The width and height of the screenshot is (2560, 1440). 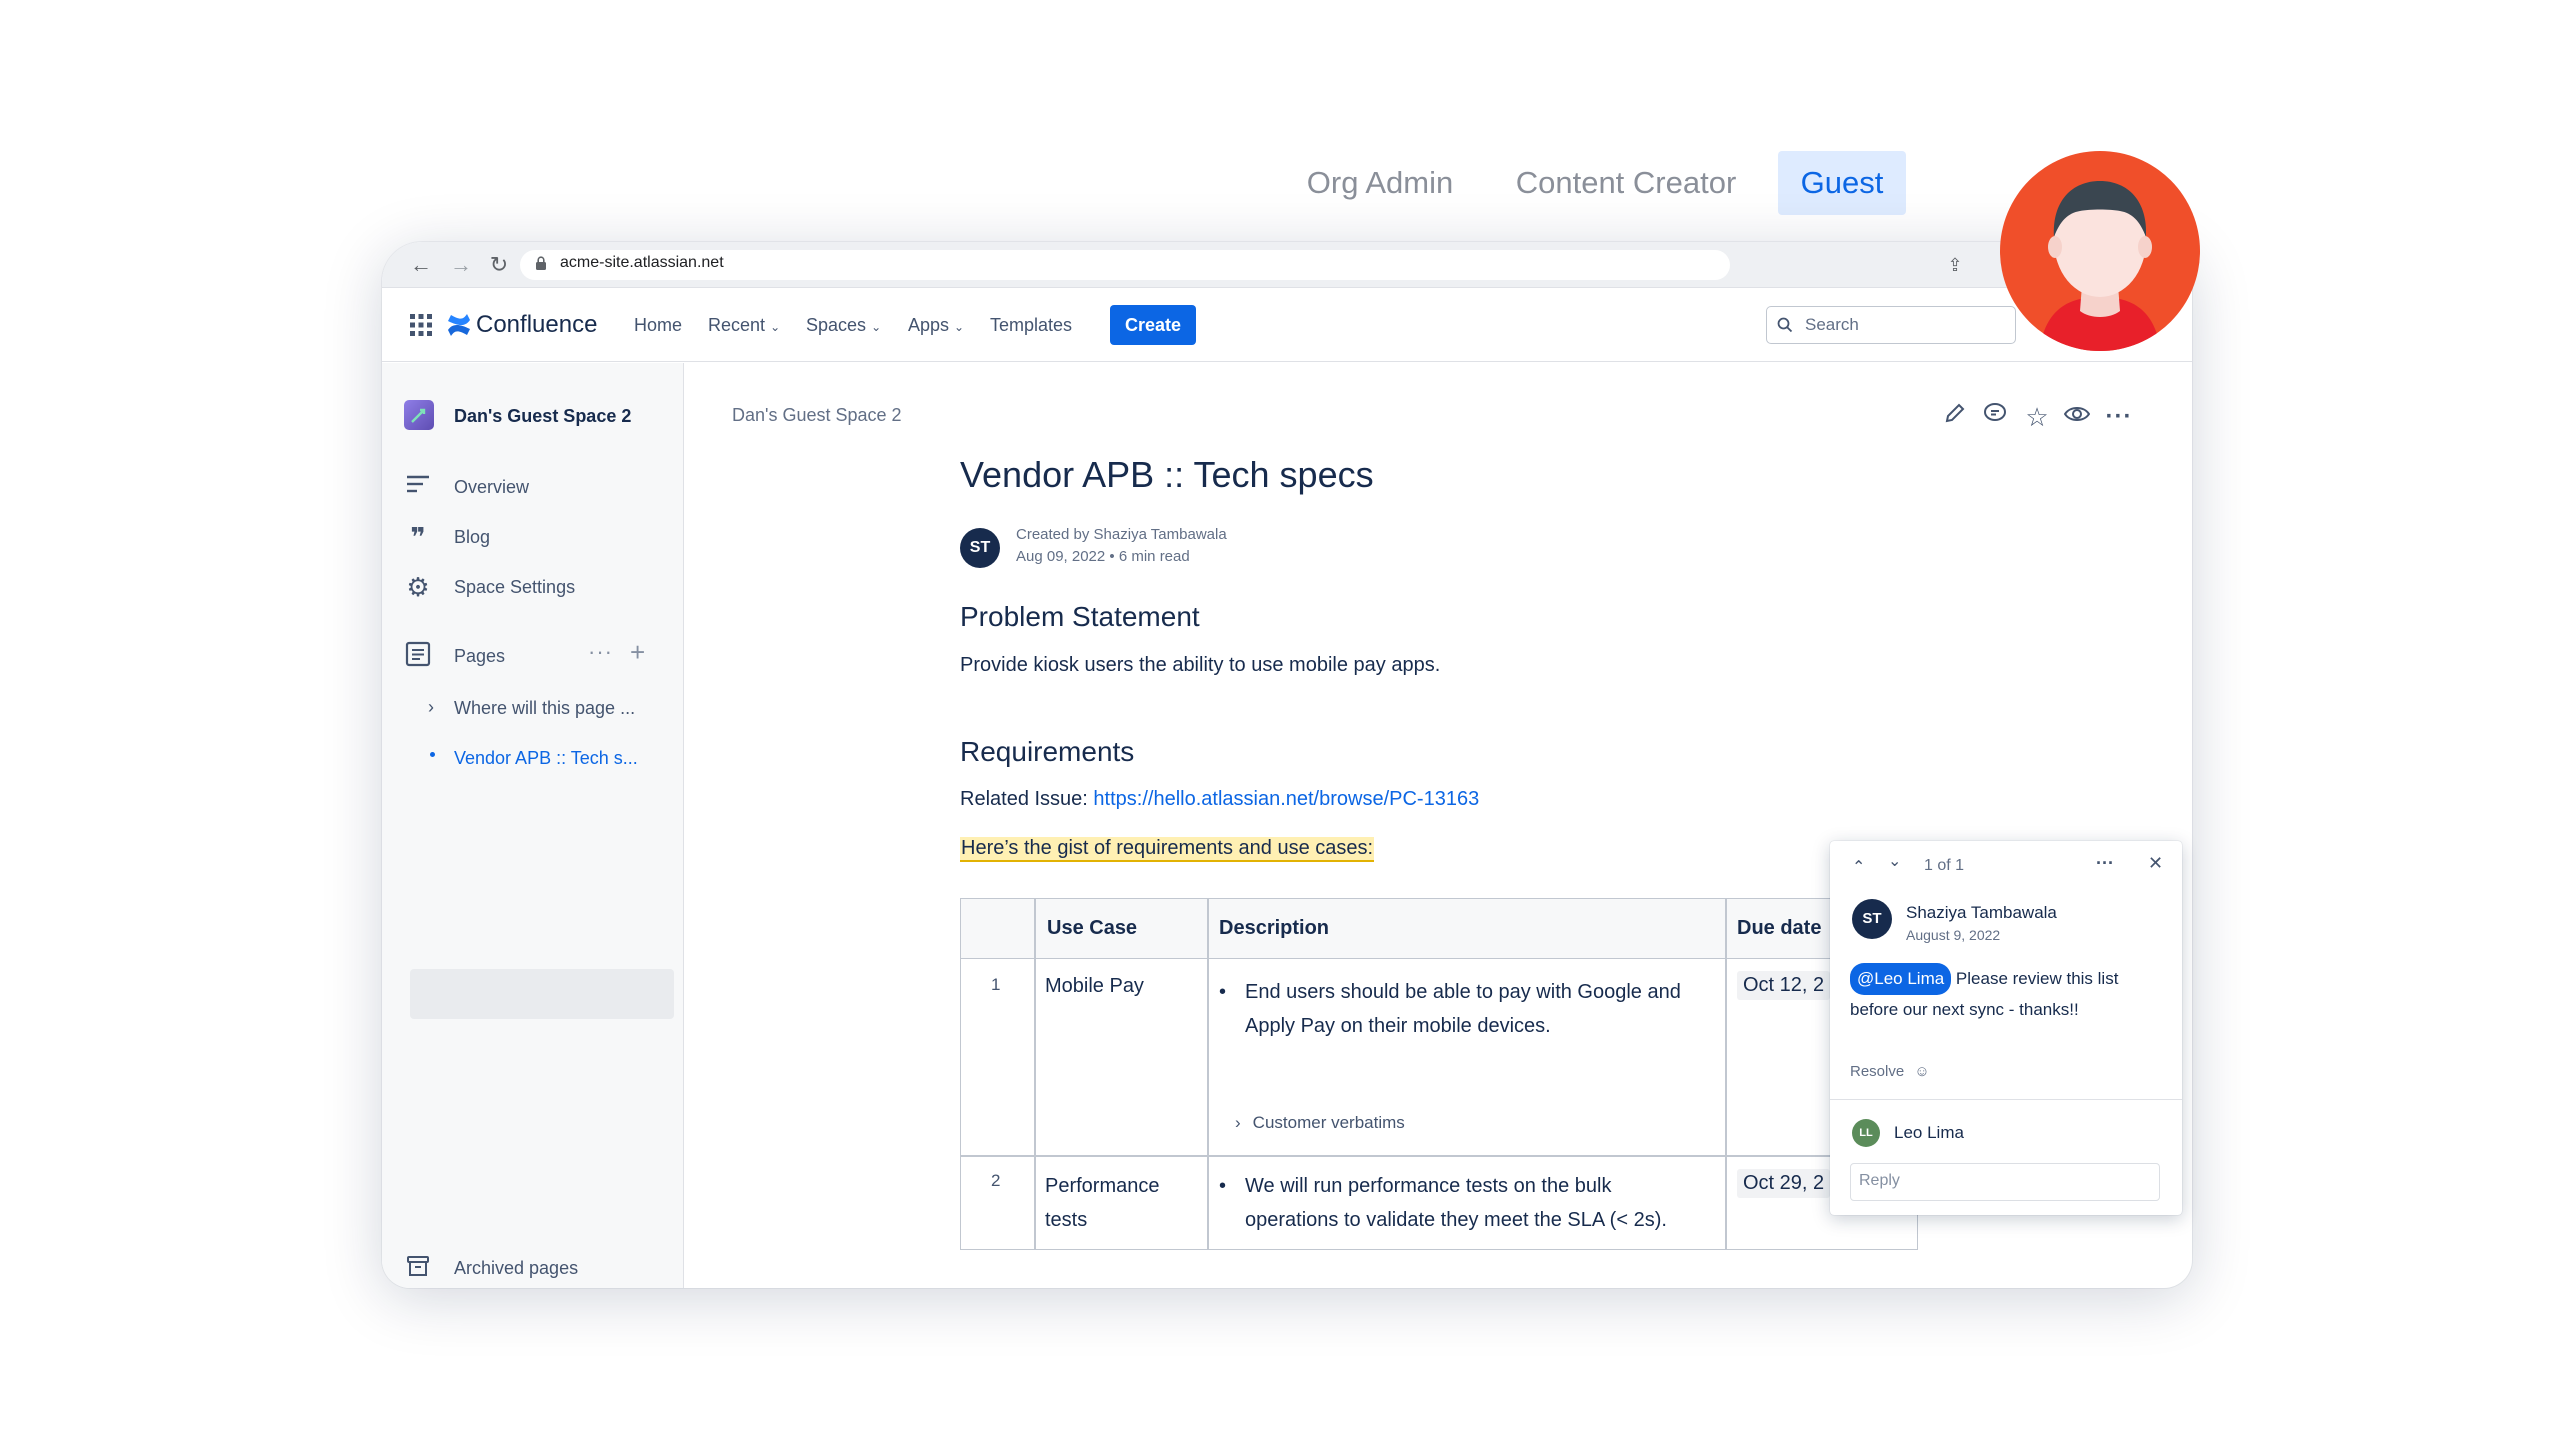 What do you see at coordinates (1287, 265) in the screenshot?
I see `browser-toolbar: ← → ↻ acme-site.atlassian.net ⇪` at bounding box center [1287, 265].